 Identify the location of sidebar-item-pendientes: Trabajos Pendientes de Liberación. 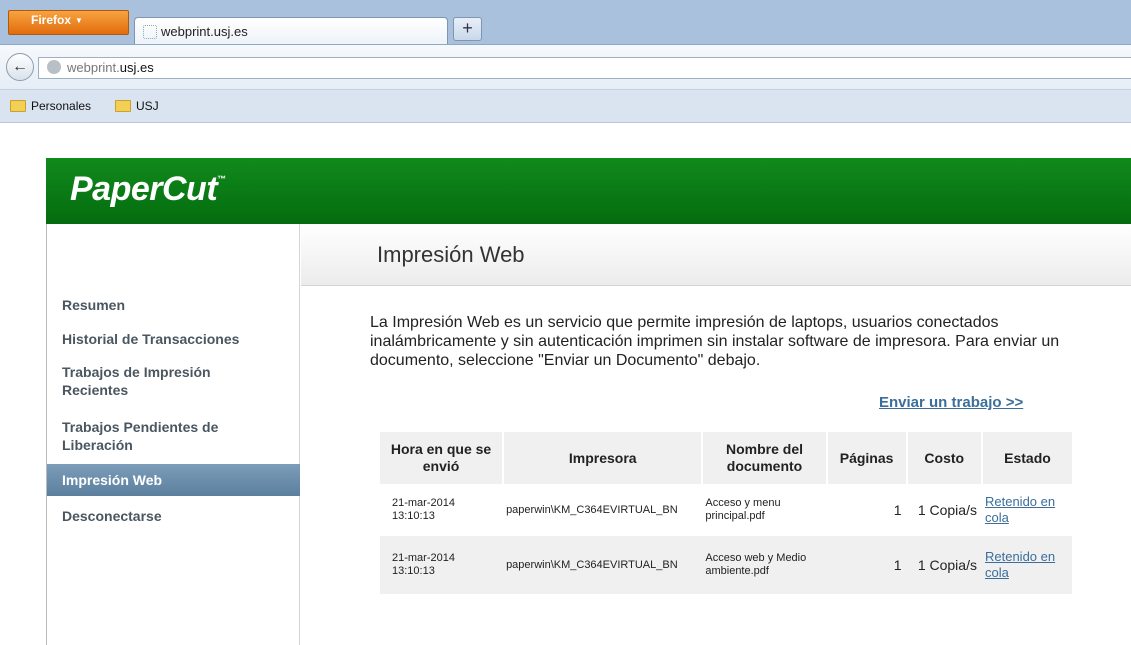
(157, 436).